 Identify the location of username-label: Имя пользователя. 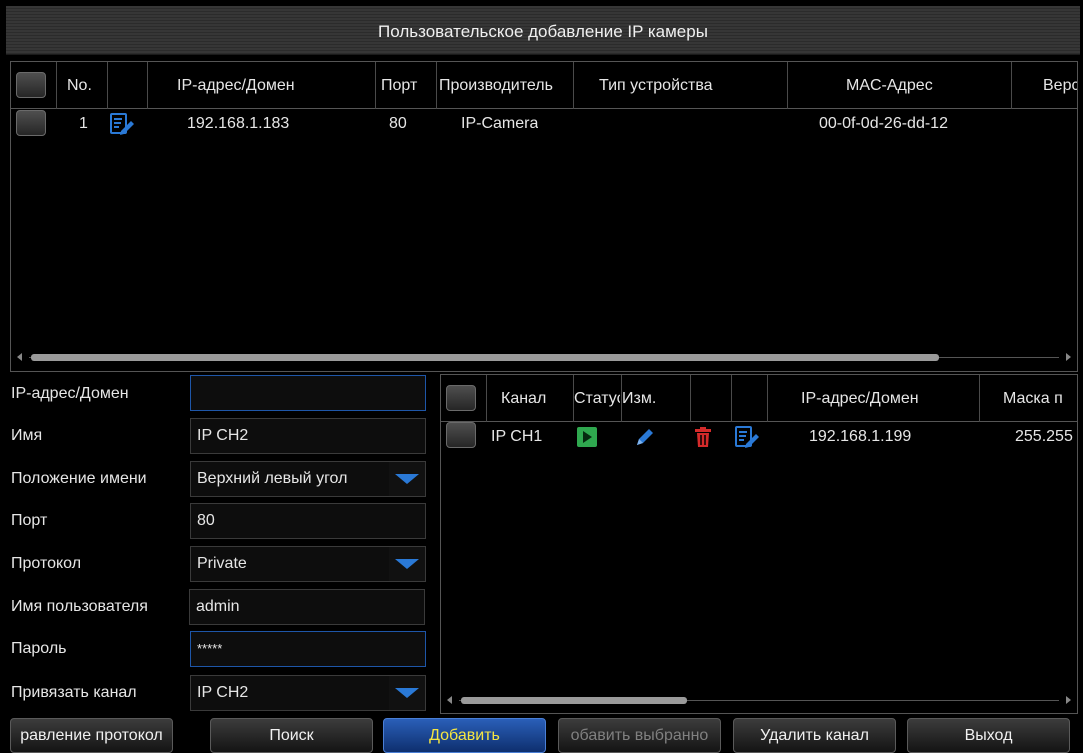
(79, 606).